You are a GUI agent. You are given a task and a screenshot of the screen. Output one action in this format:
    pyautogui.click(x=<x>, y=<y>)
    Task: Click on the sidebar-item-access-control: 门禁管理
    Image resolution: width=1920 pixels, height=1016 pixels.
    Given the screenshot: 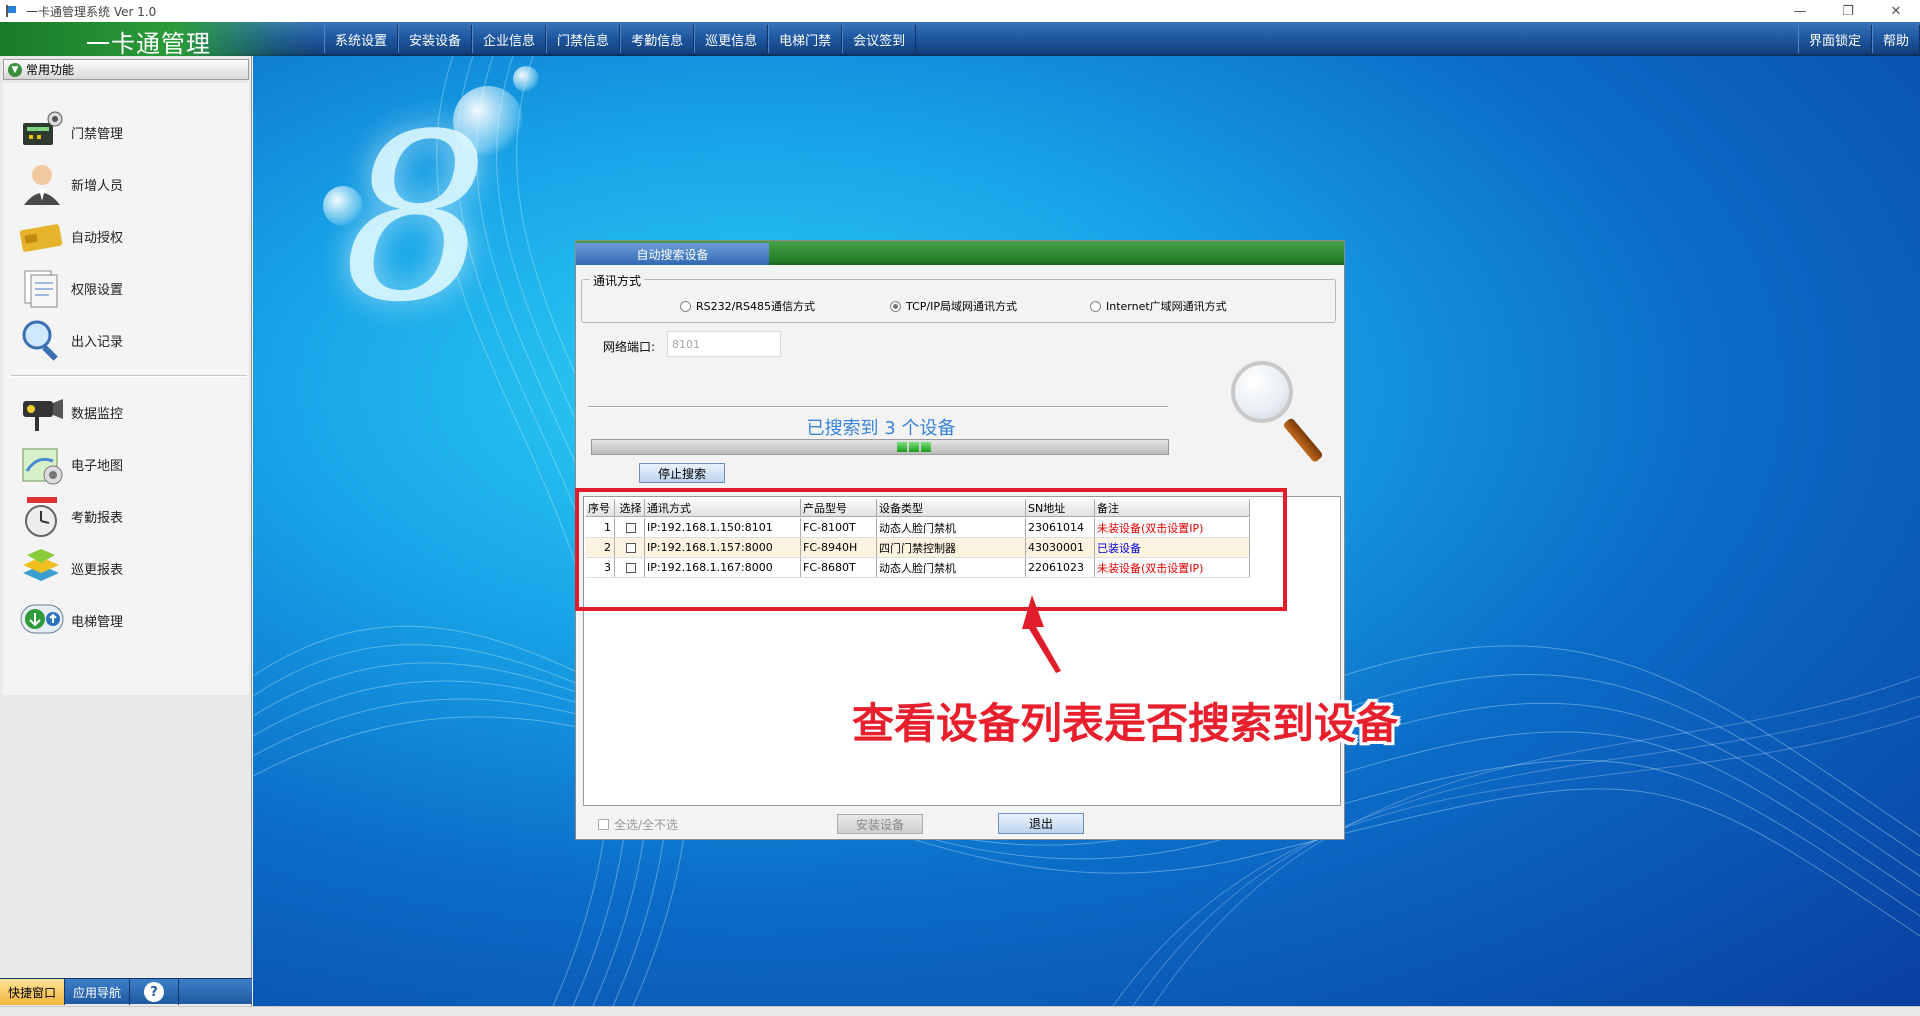 What is the action you would take?
    pyautogui.click(x=129, y=132)
    